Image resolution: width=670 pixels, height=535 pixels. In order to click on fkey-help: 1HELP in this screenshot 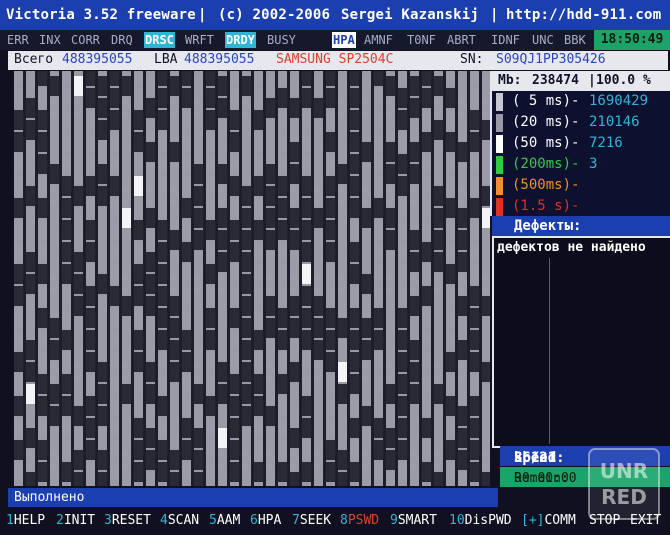, I will do `click(25, 520)`.